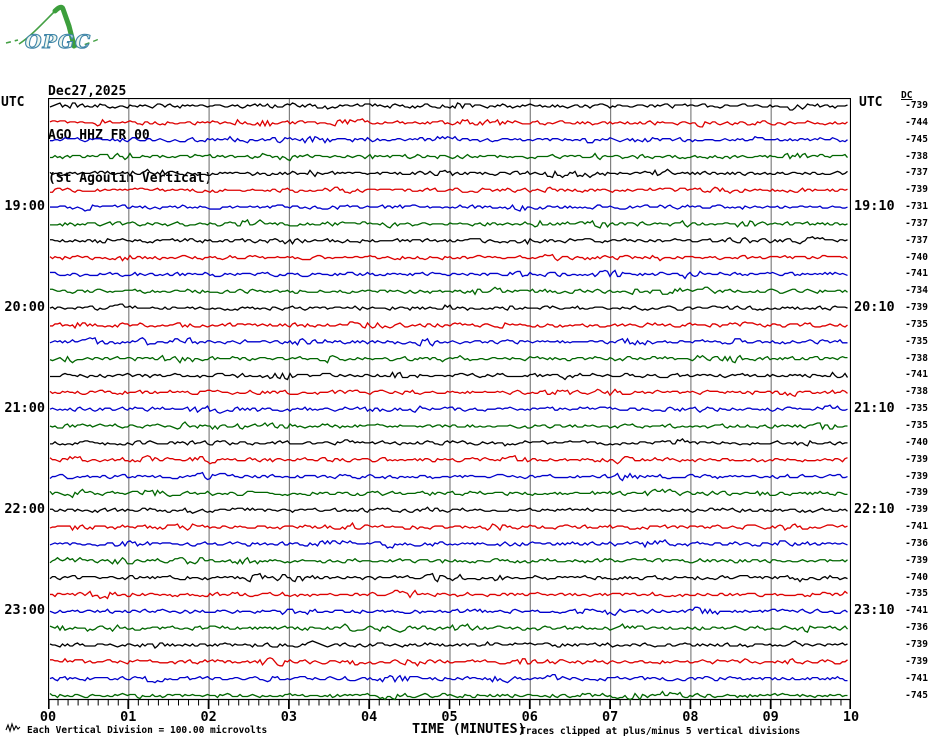 Image resolution: width=930 pixels, height=744 pixels. Describe the element at coordinates (52, 29) in the screenshot. I see `opgc-logo: OPGC` at that location.